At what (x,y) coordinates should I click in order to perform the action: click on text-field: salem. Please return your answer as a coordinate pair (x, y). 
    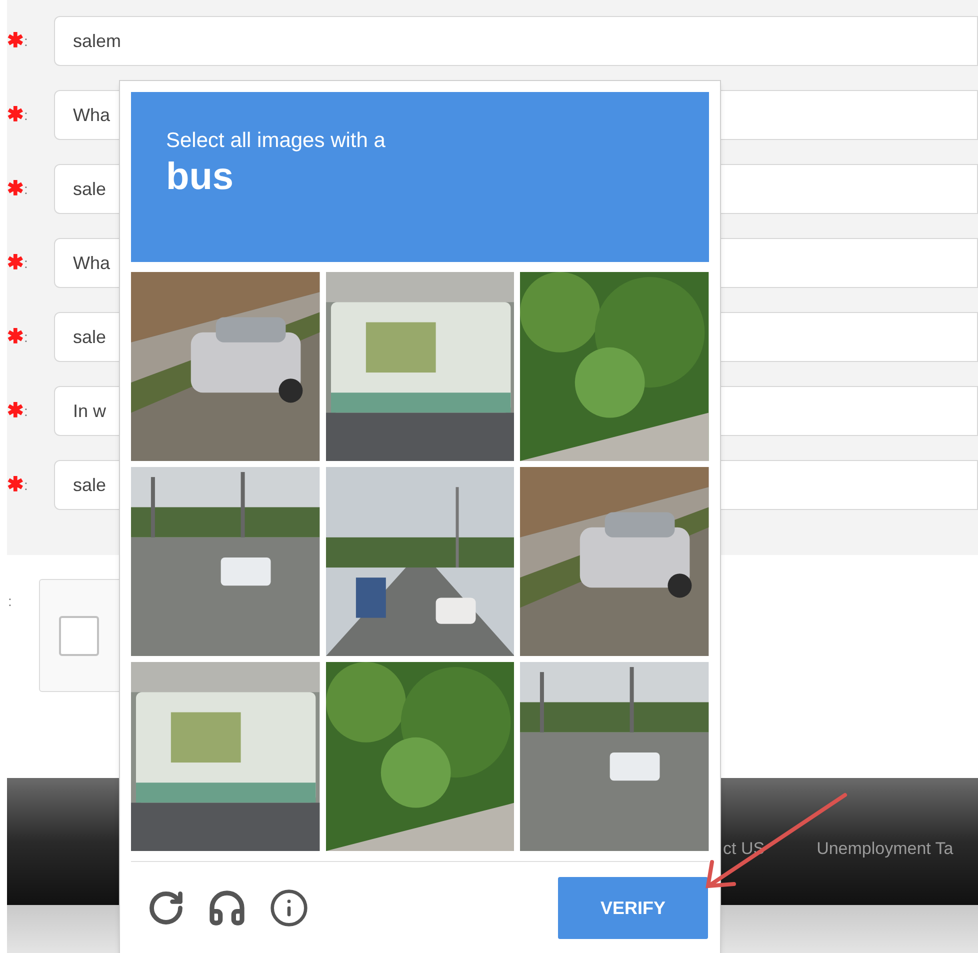
    Looking at the image, I should click on (516, 41).